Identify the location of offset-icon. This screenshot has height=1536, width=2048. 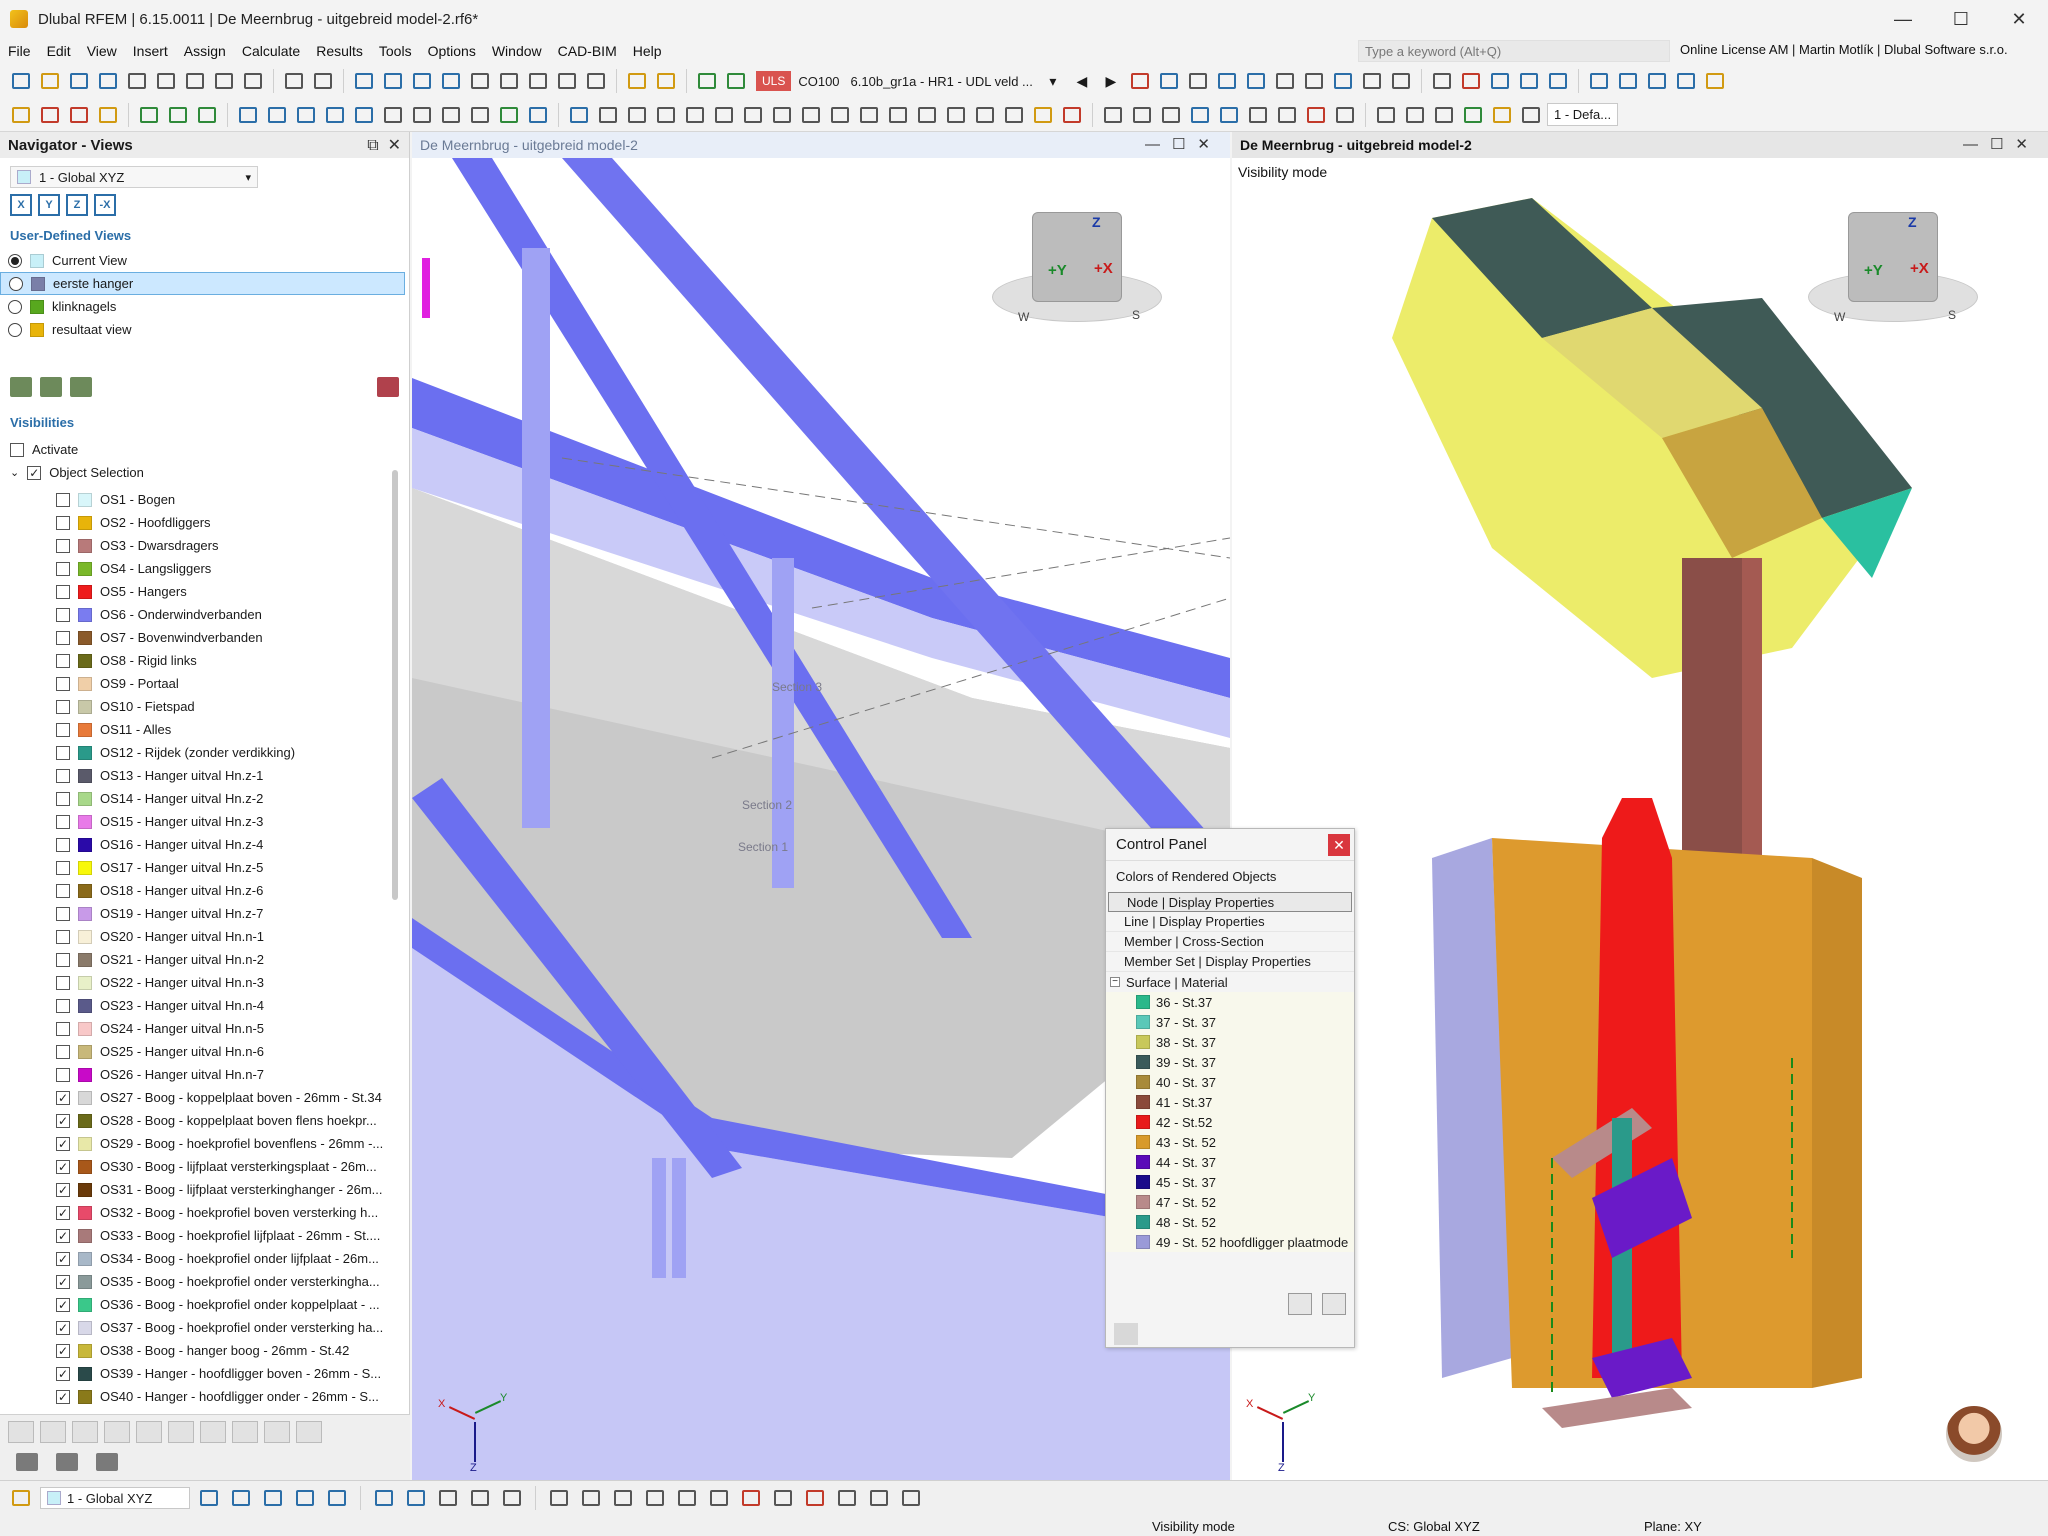
(847, 1498).